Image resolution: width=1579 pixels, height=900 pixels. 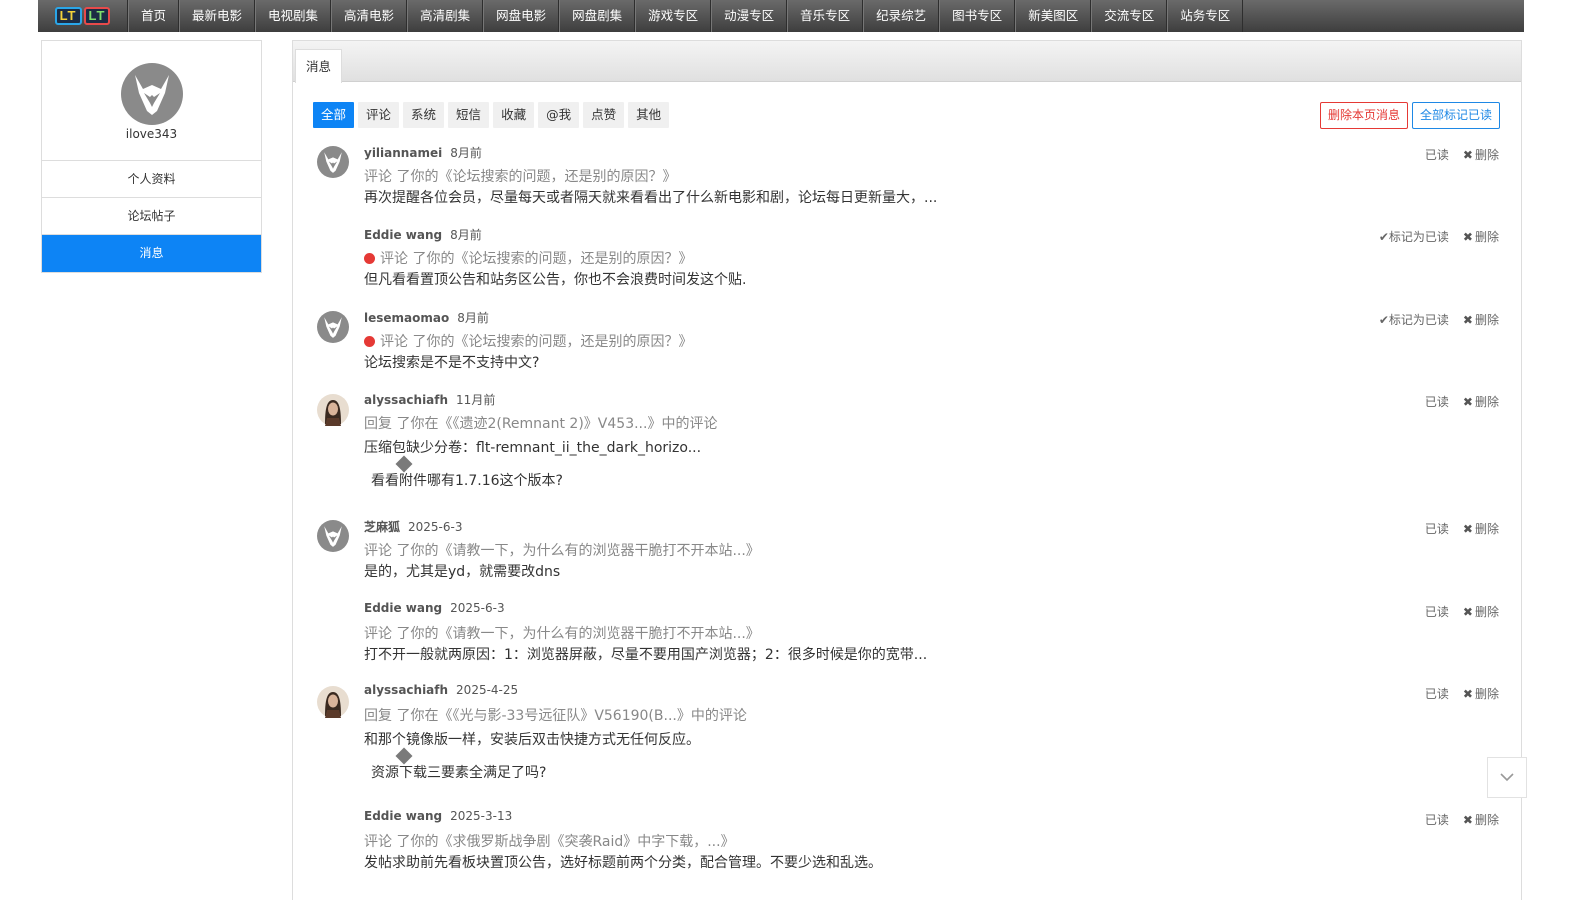 I want to click on nav-item-cloud-series: 网盘剧集, so click(x=597, y=16).